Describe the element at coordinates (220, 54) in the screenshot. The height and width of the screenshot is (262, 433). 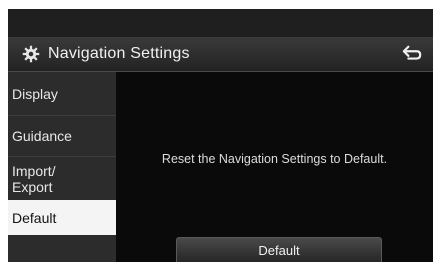
I see `header-bar: Navigation Settings` at that location.